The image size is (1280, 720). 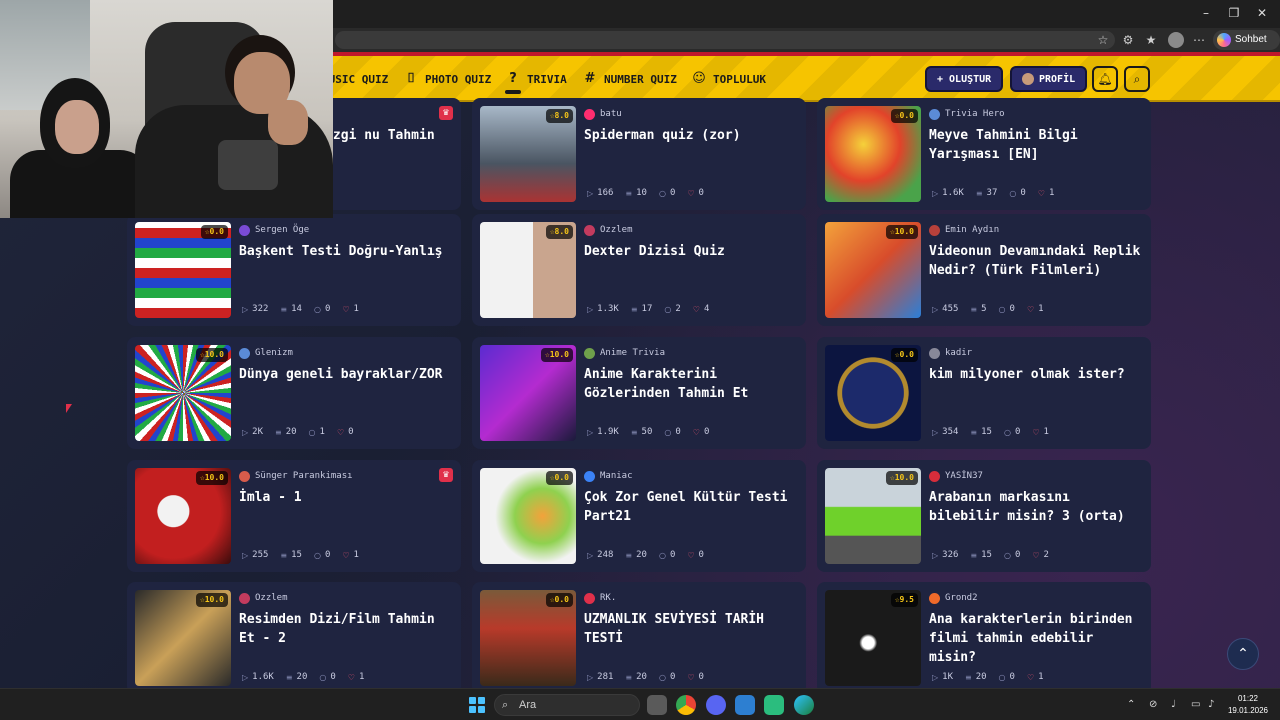 I want to click on quiz-author: Trivia Hero, so click(x=967, y=114).